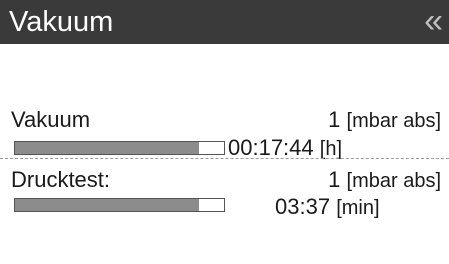 This screenshot has height=264, width=449. I want to click on vacuum-label: Vakuum, so click(51, 119).